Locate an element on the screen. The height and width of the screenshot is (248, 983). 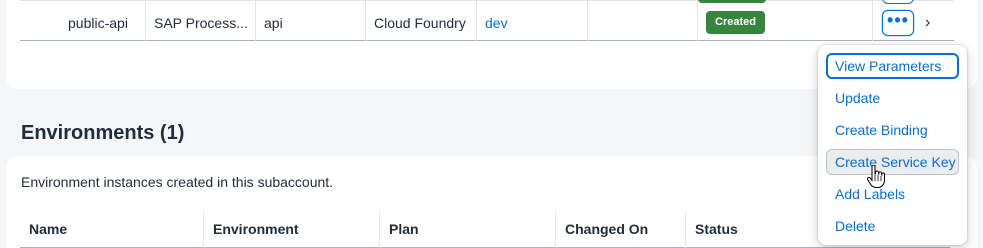
instance-runtime: Cloud Foundry is located at coordinates (421, 21).